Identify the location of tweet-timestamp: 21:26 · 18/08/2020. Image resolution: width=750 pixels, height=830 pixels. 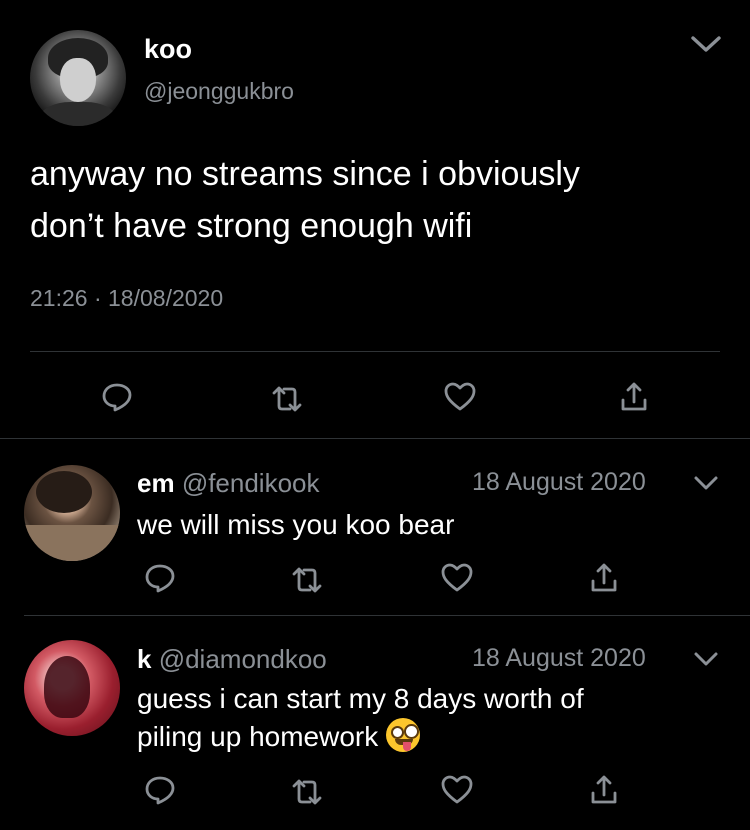
(126, 298).